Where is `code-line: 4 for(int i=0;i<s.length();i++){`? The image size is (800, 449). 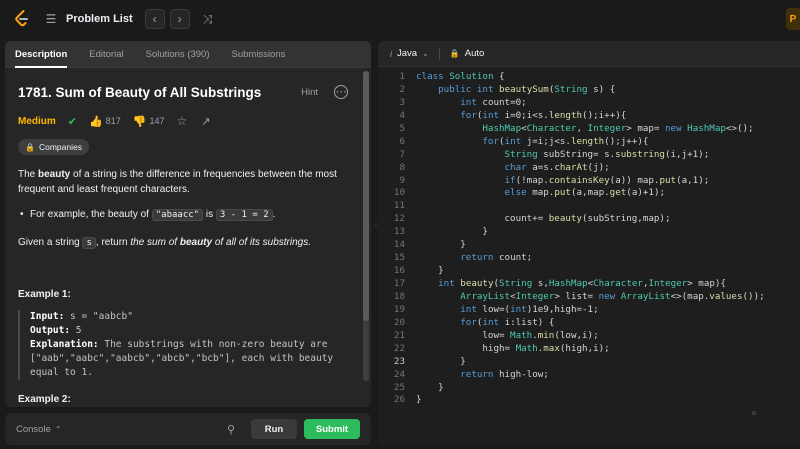
code-line: 4 for(int i=0;i<s.length();i++){ is located at coordinates (589, 116).